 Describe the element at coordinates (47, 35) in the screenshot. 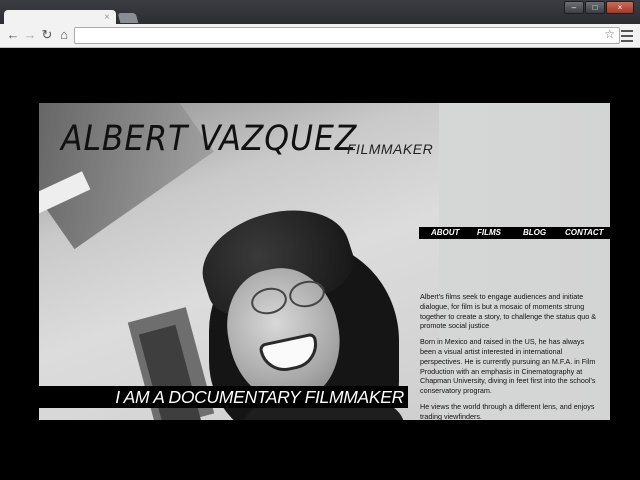

I see `reload-icon: ↻` at that location.